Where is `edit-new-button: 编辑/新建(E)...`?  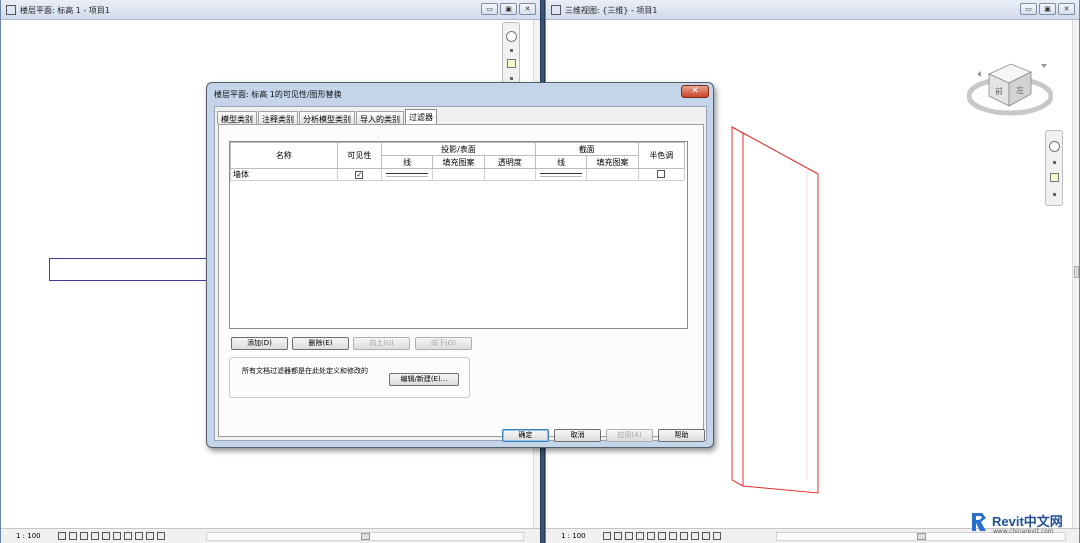 edit-new-button: 编辑/新建(E)... is located at coordinates (424, 379).